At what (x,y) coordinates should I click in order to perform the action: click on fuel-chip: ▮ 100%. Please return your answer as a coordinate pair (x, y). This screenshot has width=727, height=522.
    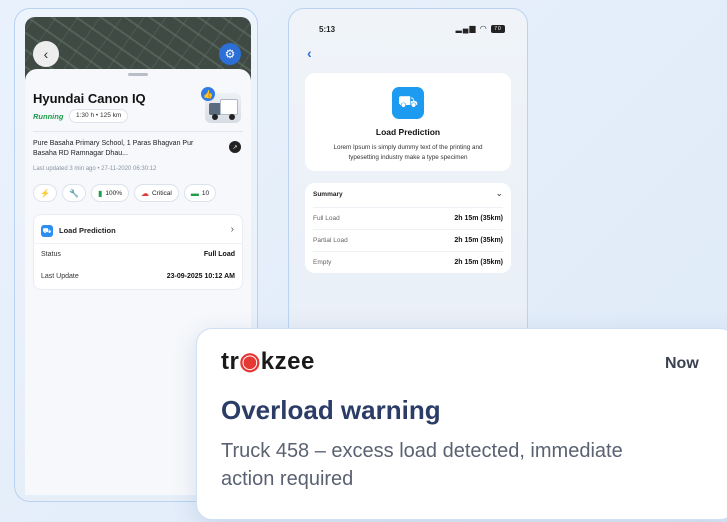
    Looking at the image, I should click on (109, 193).